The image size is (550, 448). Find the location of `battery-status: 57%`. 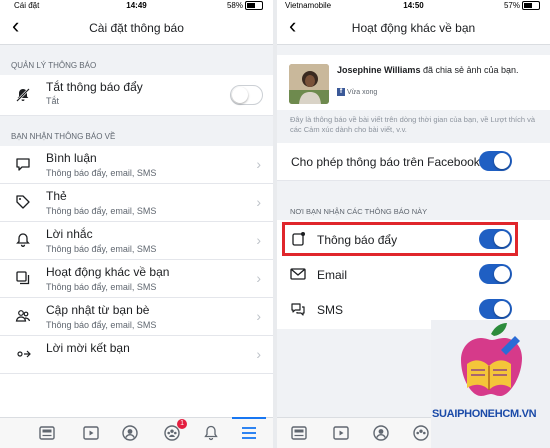

battery-status: 57% is located at coordinates (522, 5).